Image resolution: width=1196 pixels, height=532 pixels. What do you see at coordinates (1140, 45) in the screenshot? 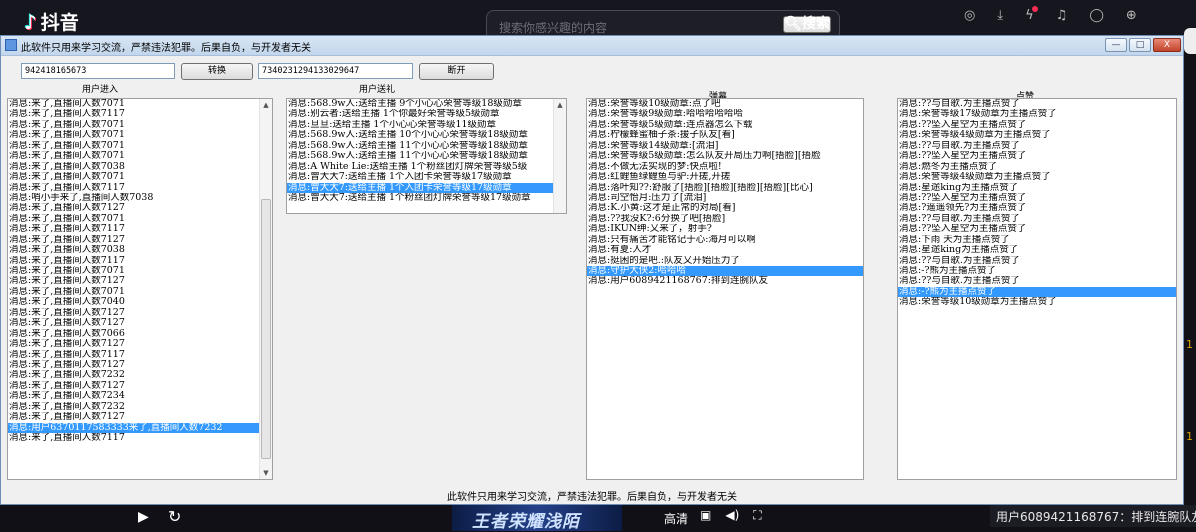
I see `maximize-button: □` at bounding box center [1140, 45].